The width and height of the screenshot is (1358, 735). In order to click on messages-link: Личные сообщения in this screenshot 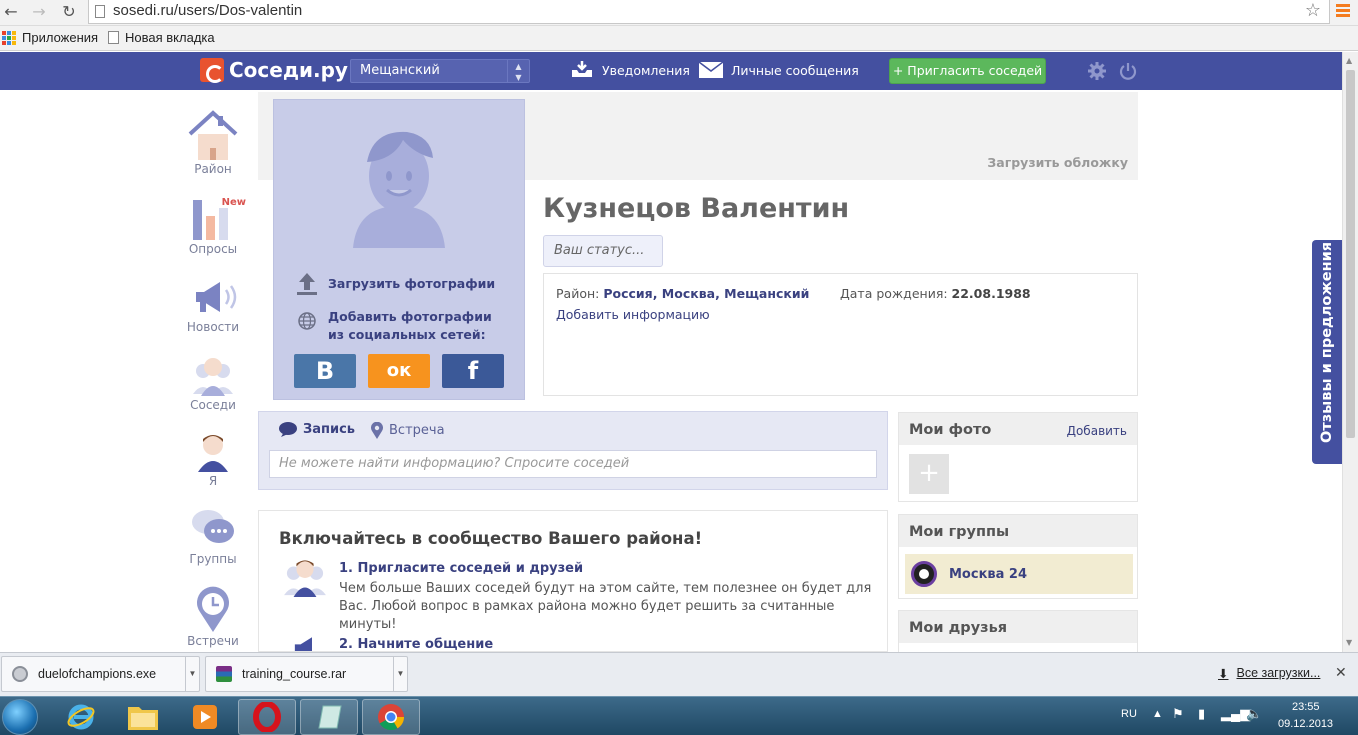, I will do `click(779, 70)`.